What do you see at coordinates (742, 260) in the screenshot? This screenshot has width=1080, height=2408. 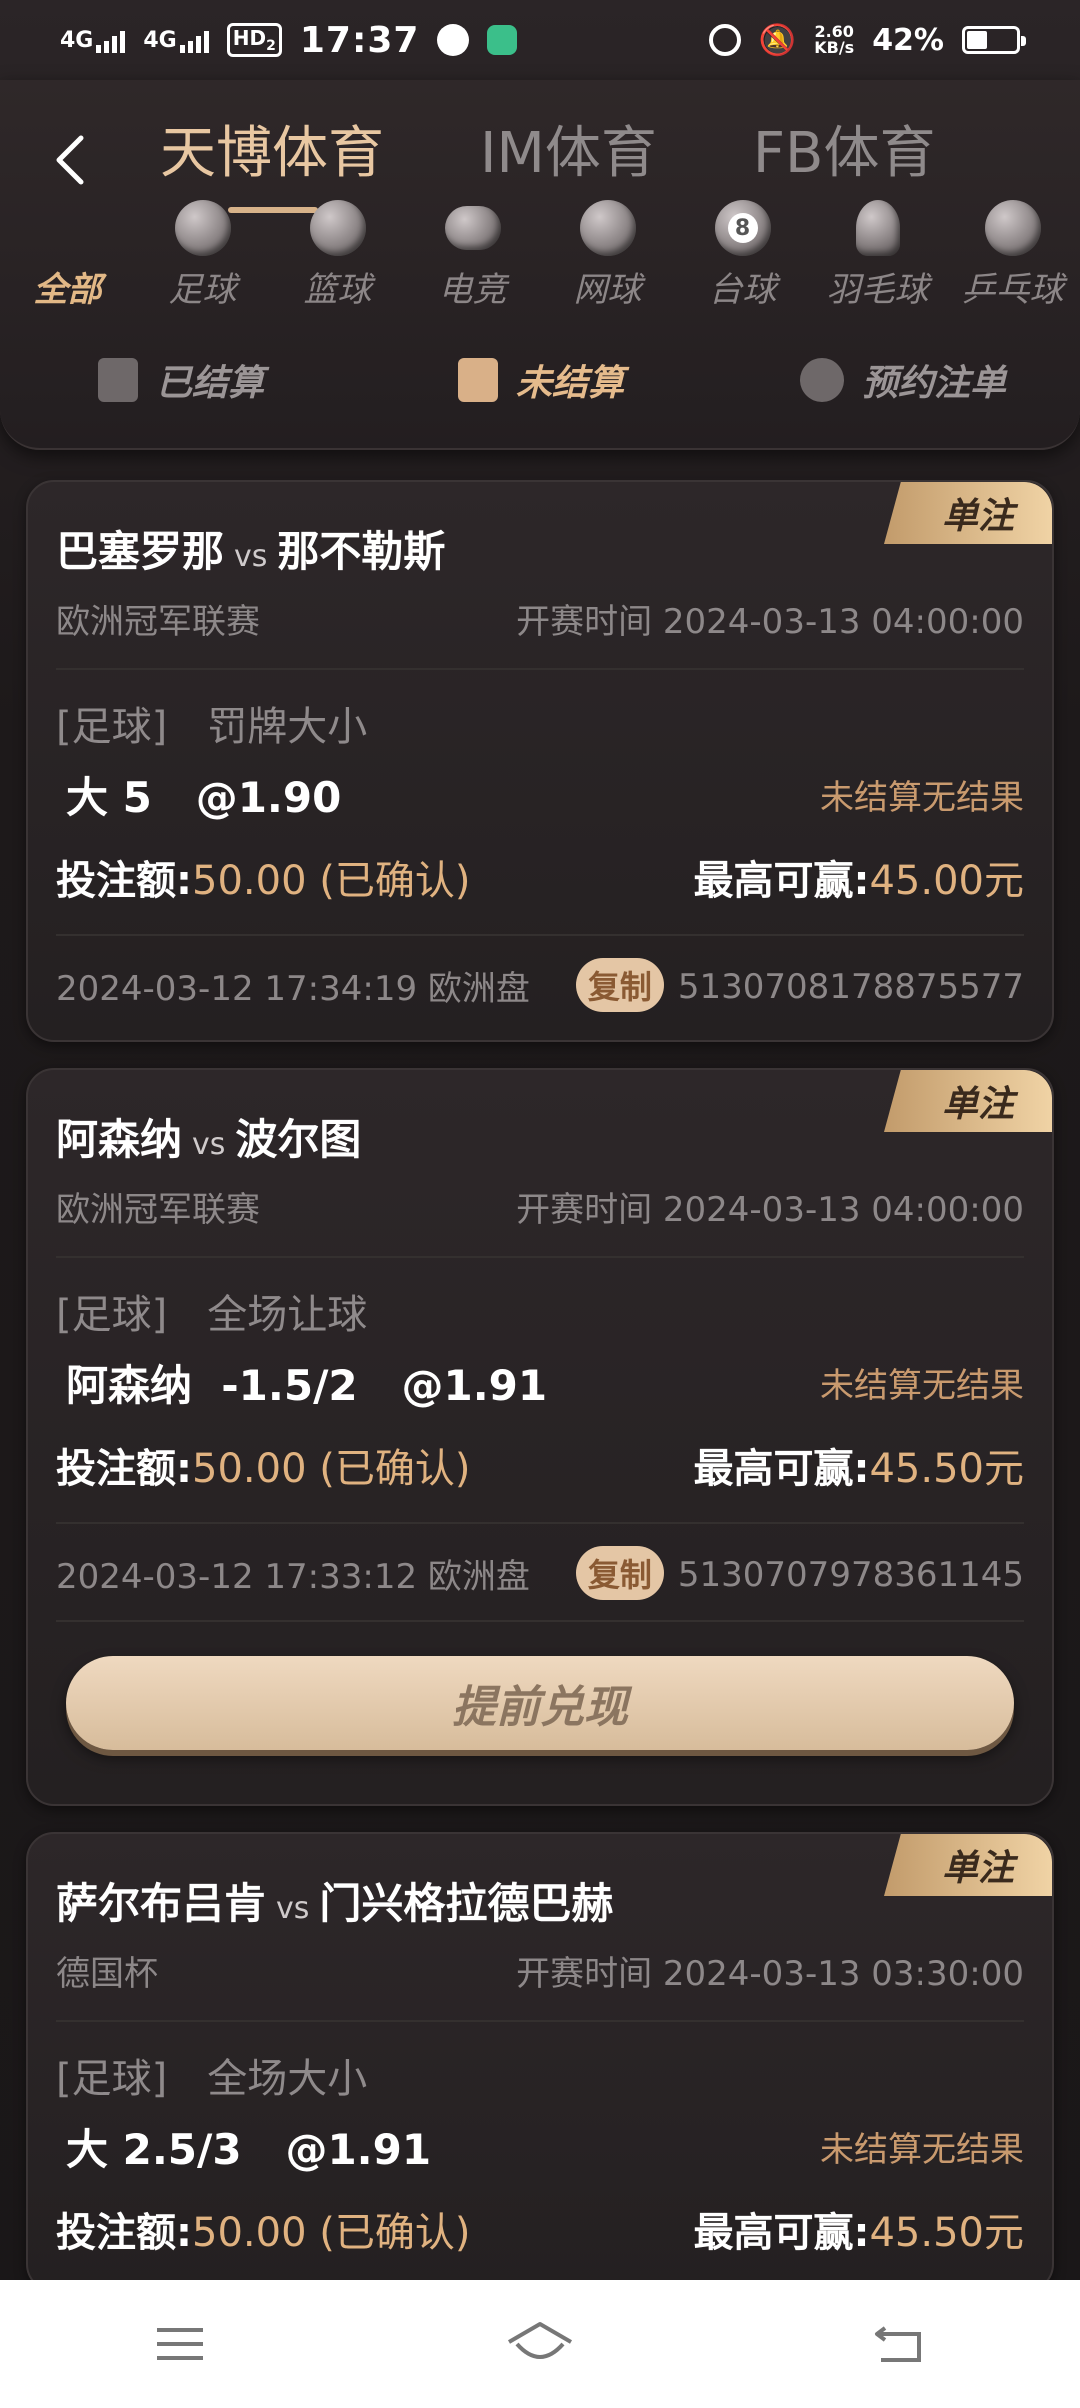 I see `sport-billiards: 8 台球` at bounding box center [742, 260].